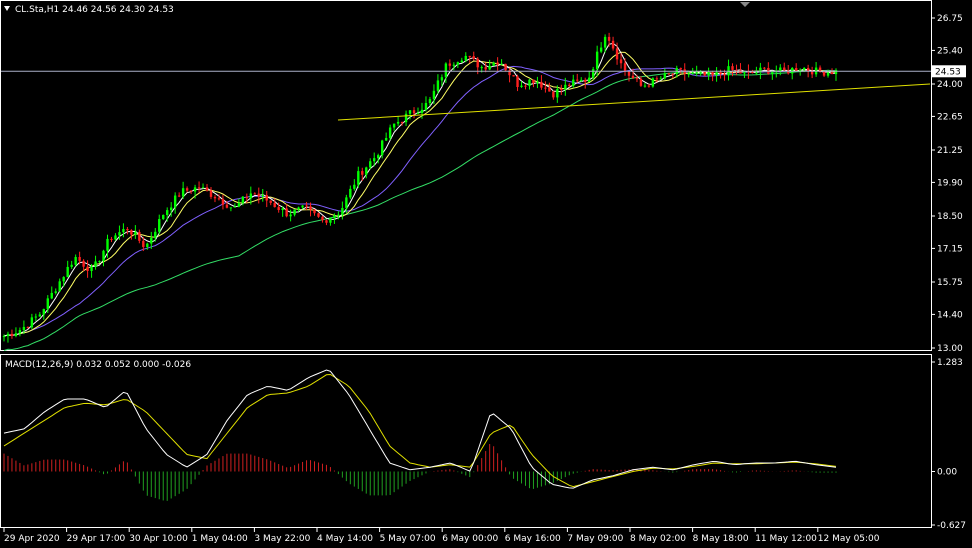  I want to click on price-tick-label: 26.75, so click(950, 19).